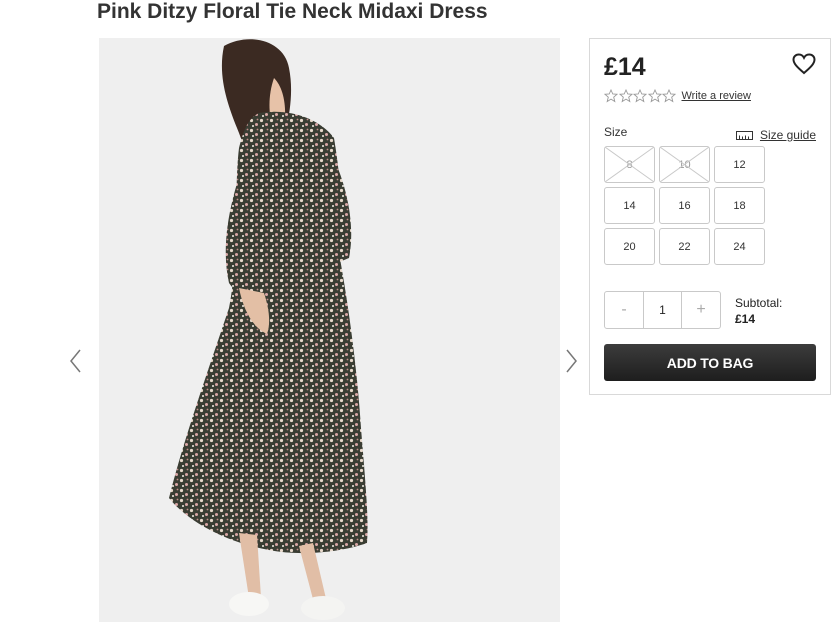  Describe the element at coordinates (787, 135) in the screenshot. I see `size-guide-label: Size guide` at that location.